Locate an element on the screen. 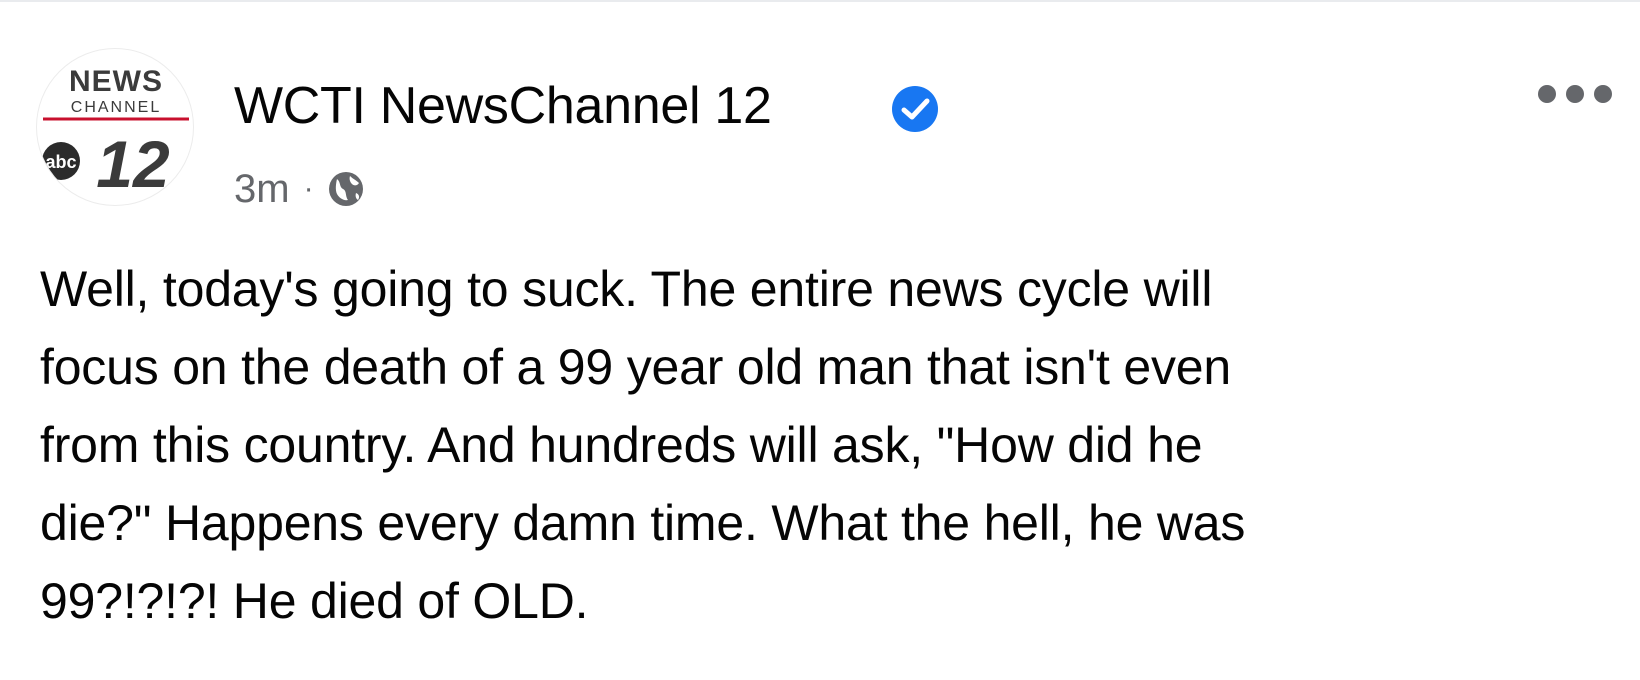 This screenshot has height=680, width=1640. logo-abc-text: abc is located at coordinates (60, 162).